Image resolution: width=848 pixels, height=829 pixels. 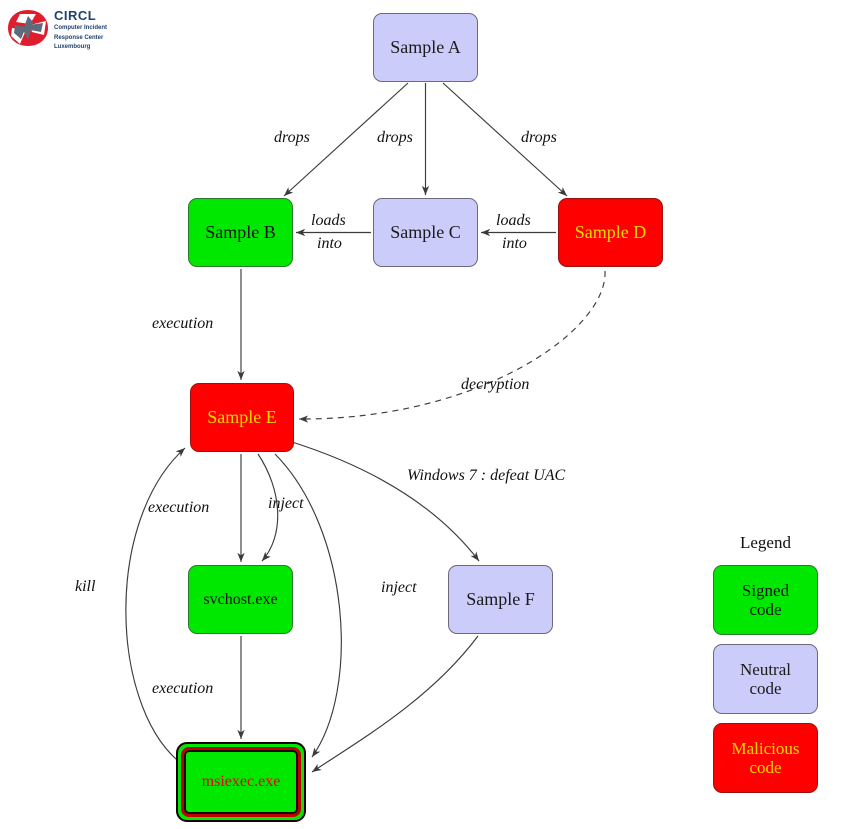 What do you see at coordinates (765, 688) in the screenshot?
I see `legend-neutral-line2: code` at bounding box center [765, 688].